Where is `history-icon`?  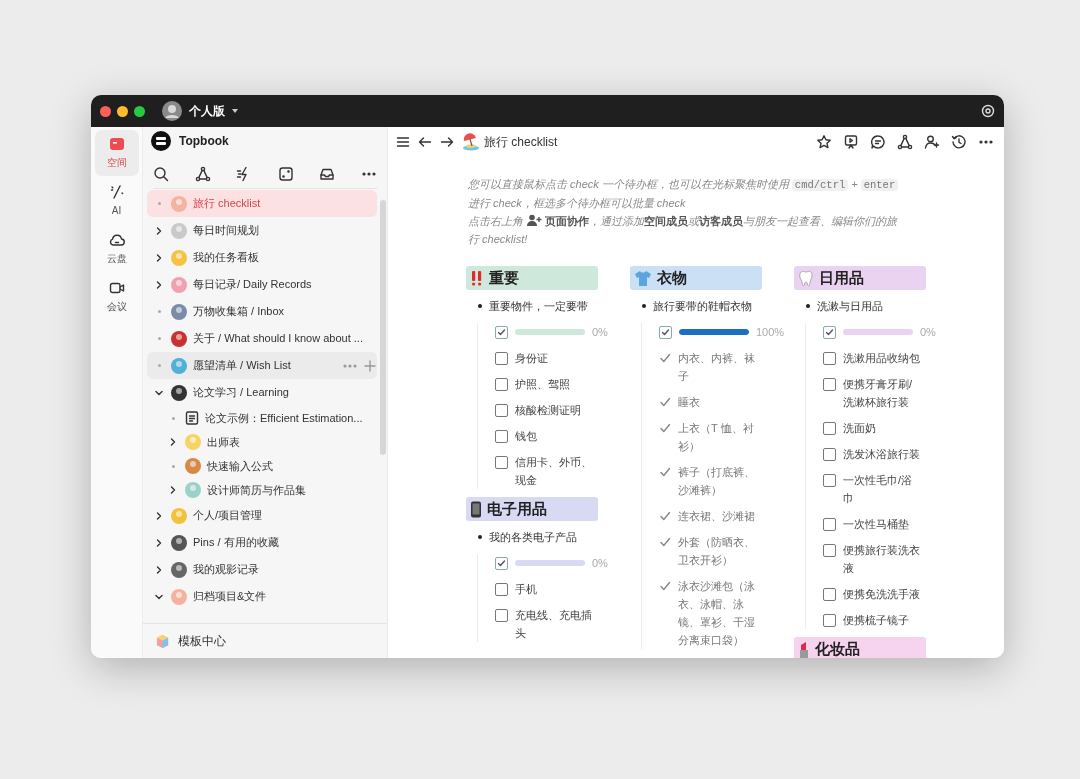 history-icon is located at coordinates (959, 142).